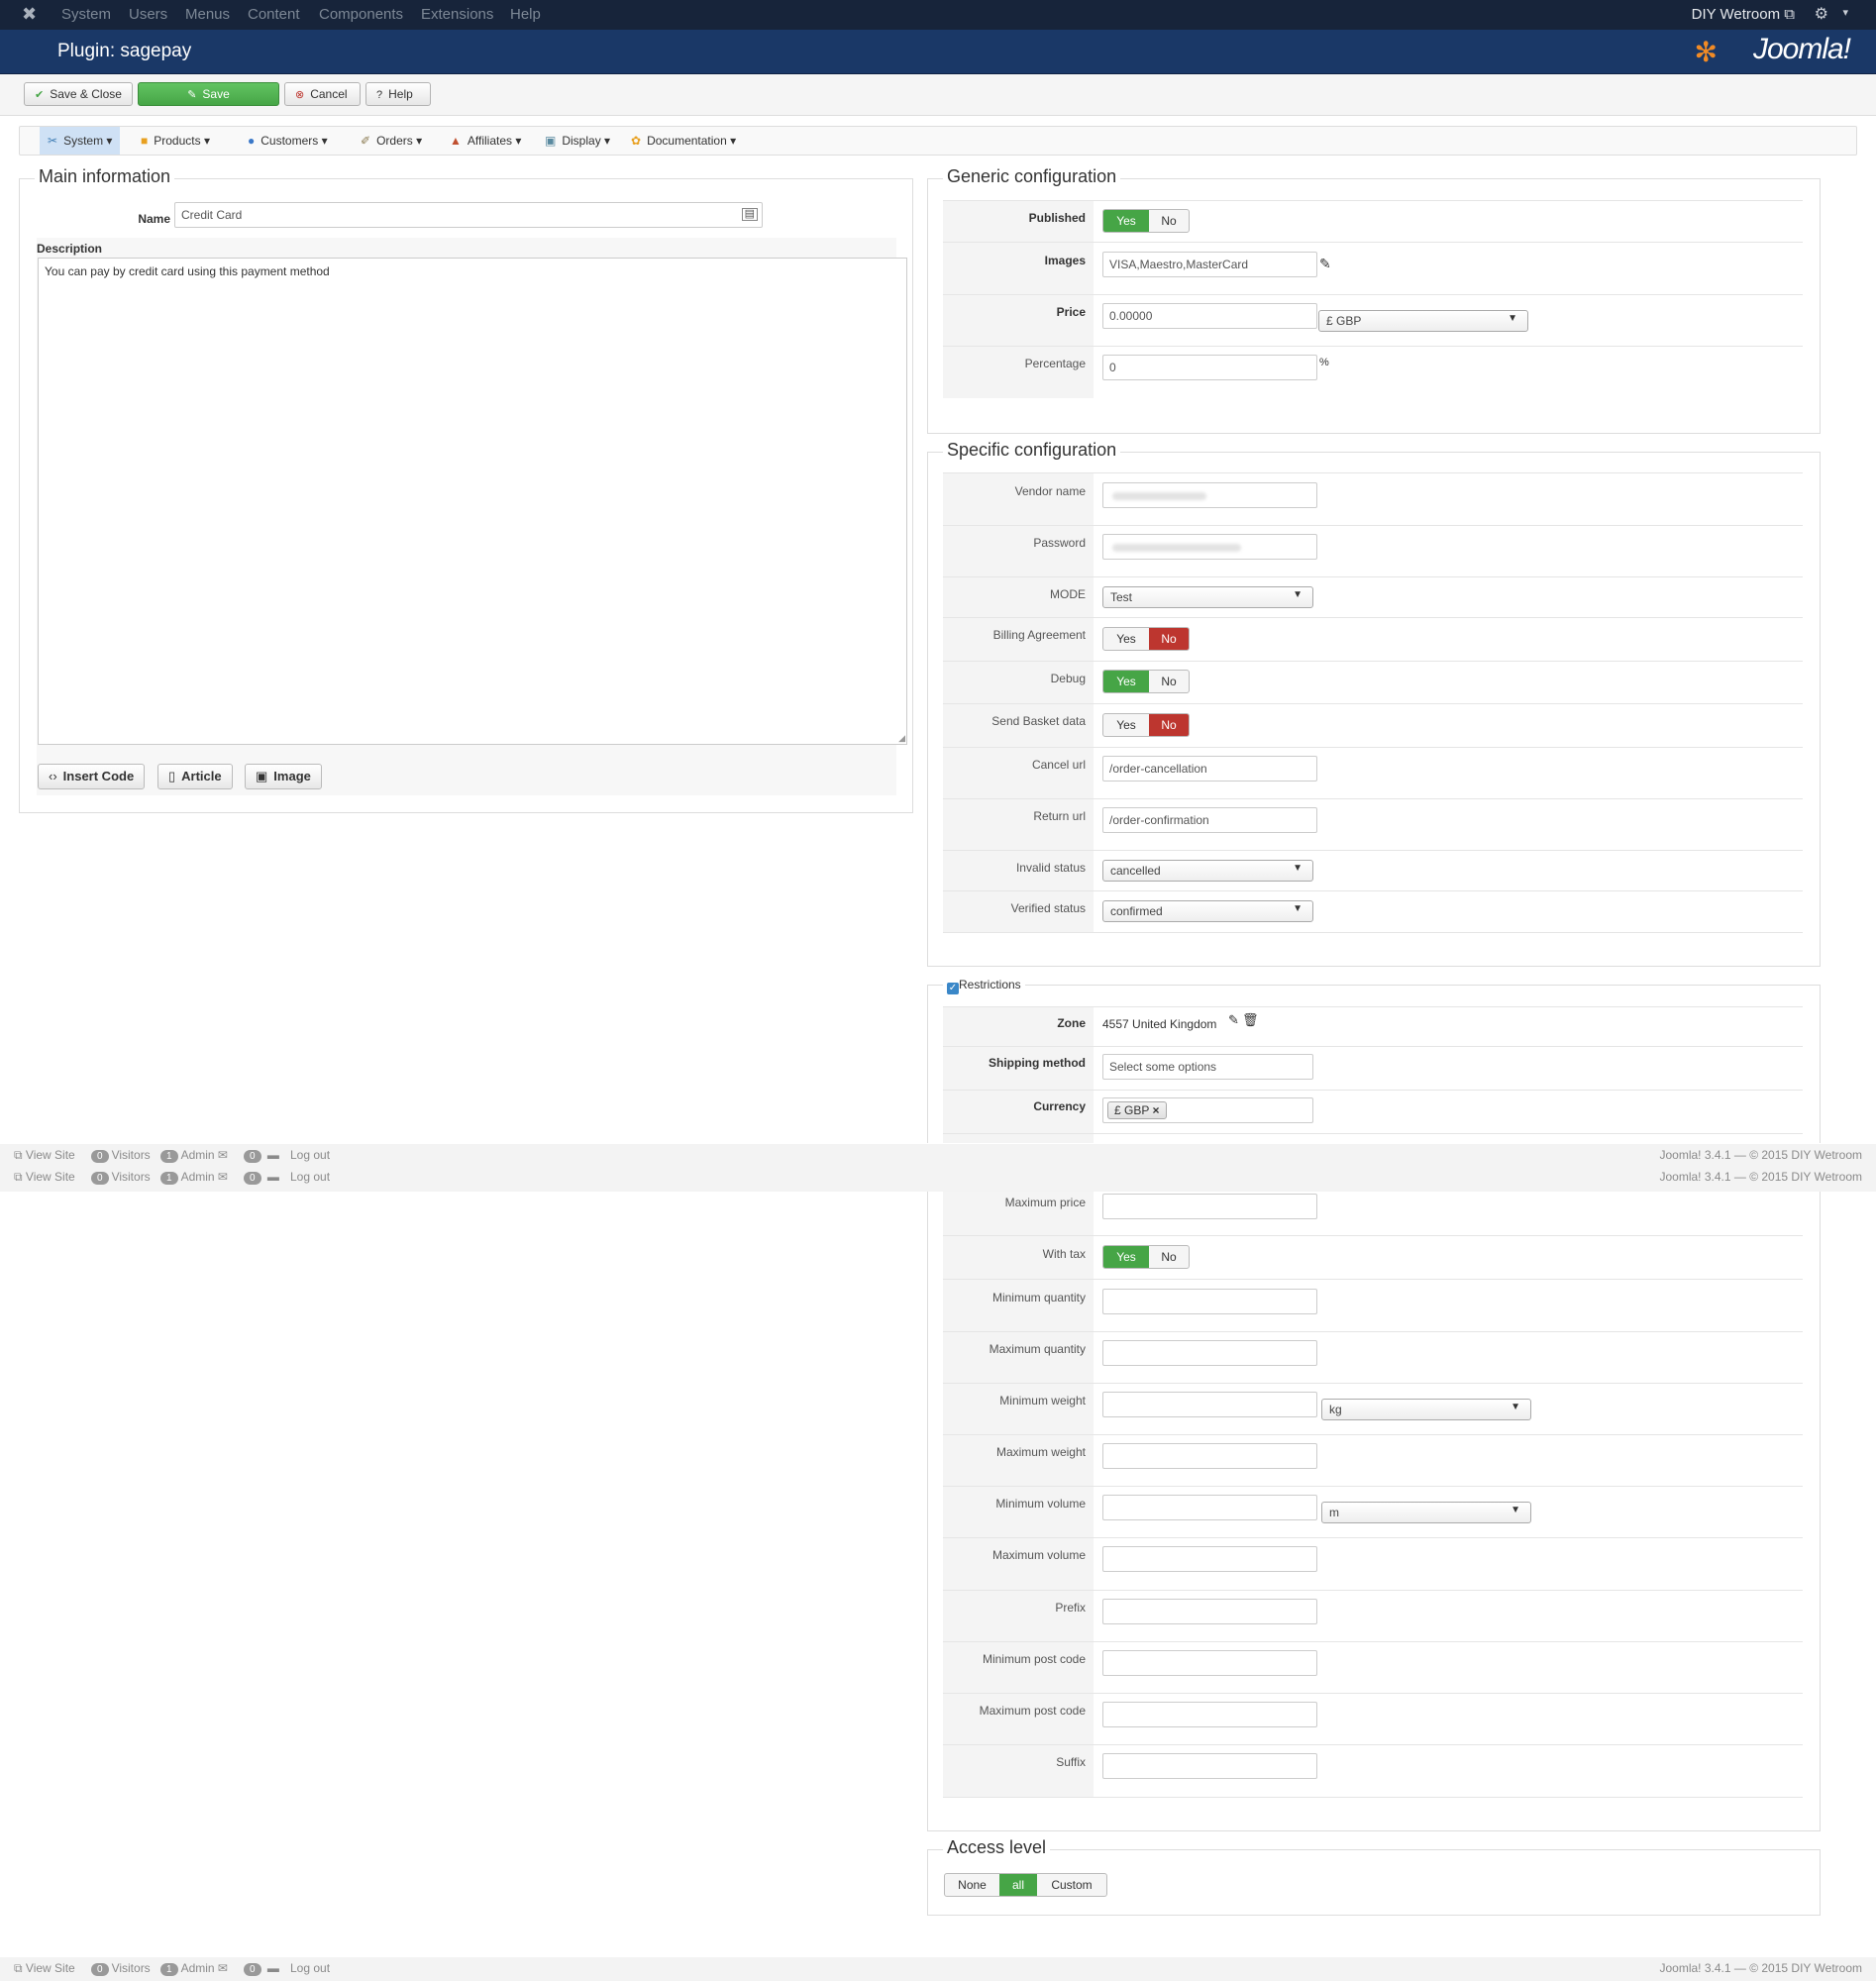  What do you see at coordinates (1250, 1020) in the screenshot?
I see `trash-icon: 🗑` at bounding box center [1250, 1020].